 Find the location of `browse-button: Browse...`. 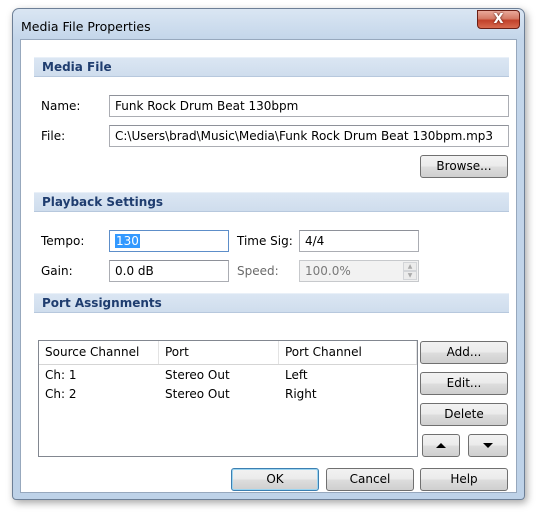

browse-button: Browse... is located at coordinates (464, 166).